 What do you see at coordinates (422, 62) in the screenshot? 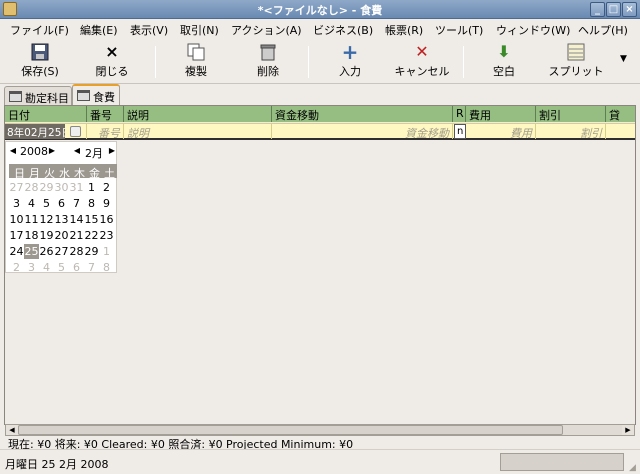
I see `cancel-button: ✕ キャンセル` at bounding box center [422, 62].